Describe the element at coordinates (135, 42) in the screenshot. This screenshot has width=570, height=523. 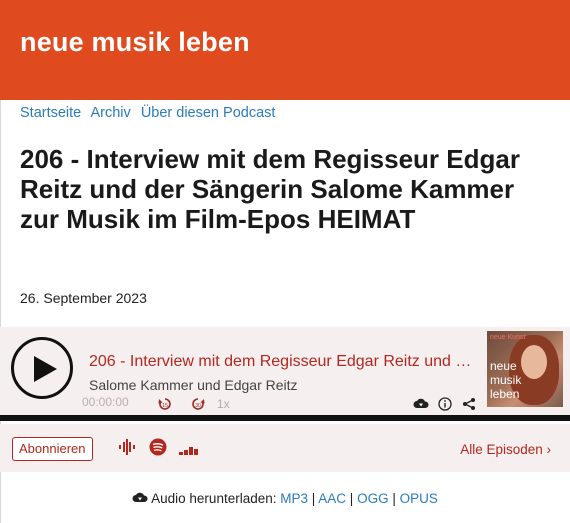
I see `site-title: neue musik leben` at that location.